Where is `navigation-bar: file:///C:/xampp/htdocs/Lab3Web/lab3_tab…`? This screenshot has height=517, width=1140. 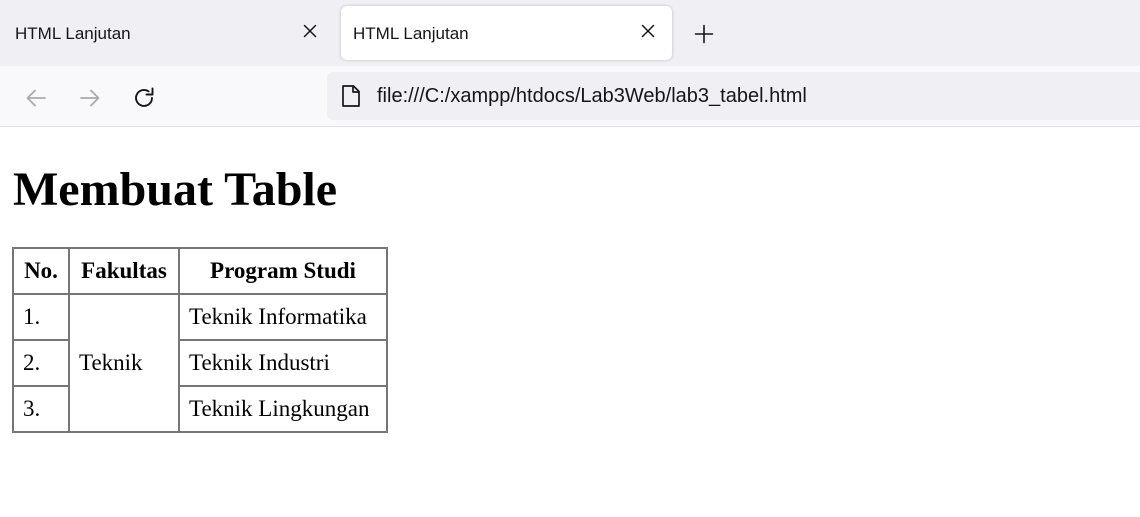
navigation-bar: file:///C:/xampp/htdocs/Lab3Web/lab3_tab… is located at coordinates (570, 96).